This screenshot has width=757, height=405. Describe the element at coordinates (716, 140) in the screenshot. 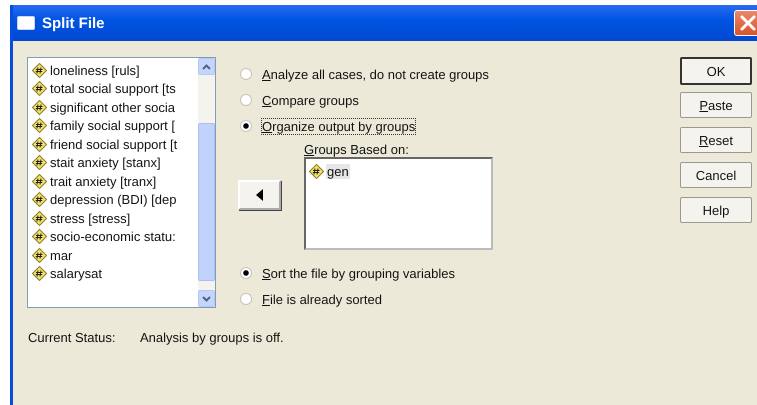

I see `dialog-button: Reset` at that location.